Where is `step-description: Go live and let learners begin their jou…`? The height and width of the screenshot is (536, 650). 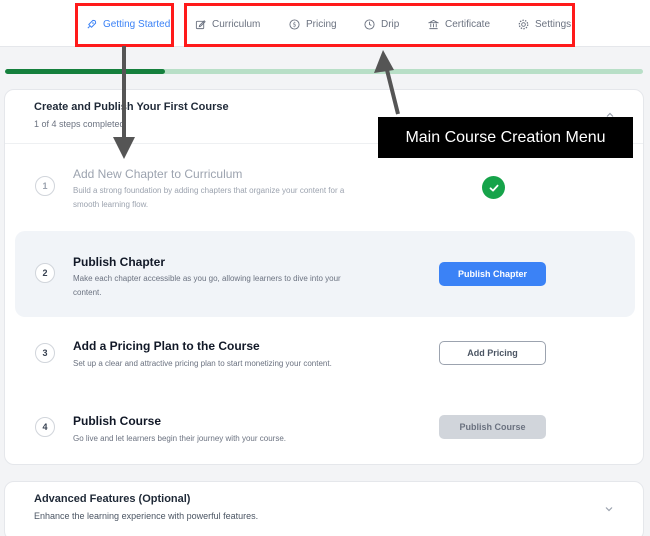
step-description: Go live and let learners begin their jou… is located at coordinates (179, 438).